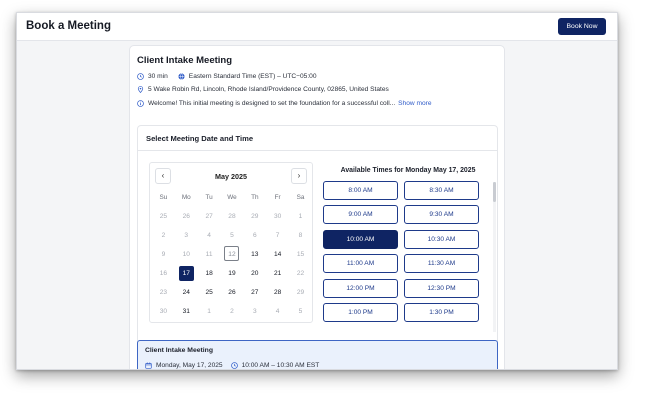 This screenshot has width=656, height=408. Describe the element at coordinates (360, 190) in the screenshot. I see `time-slot: 8:00 AM` at that location.